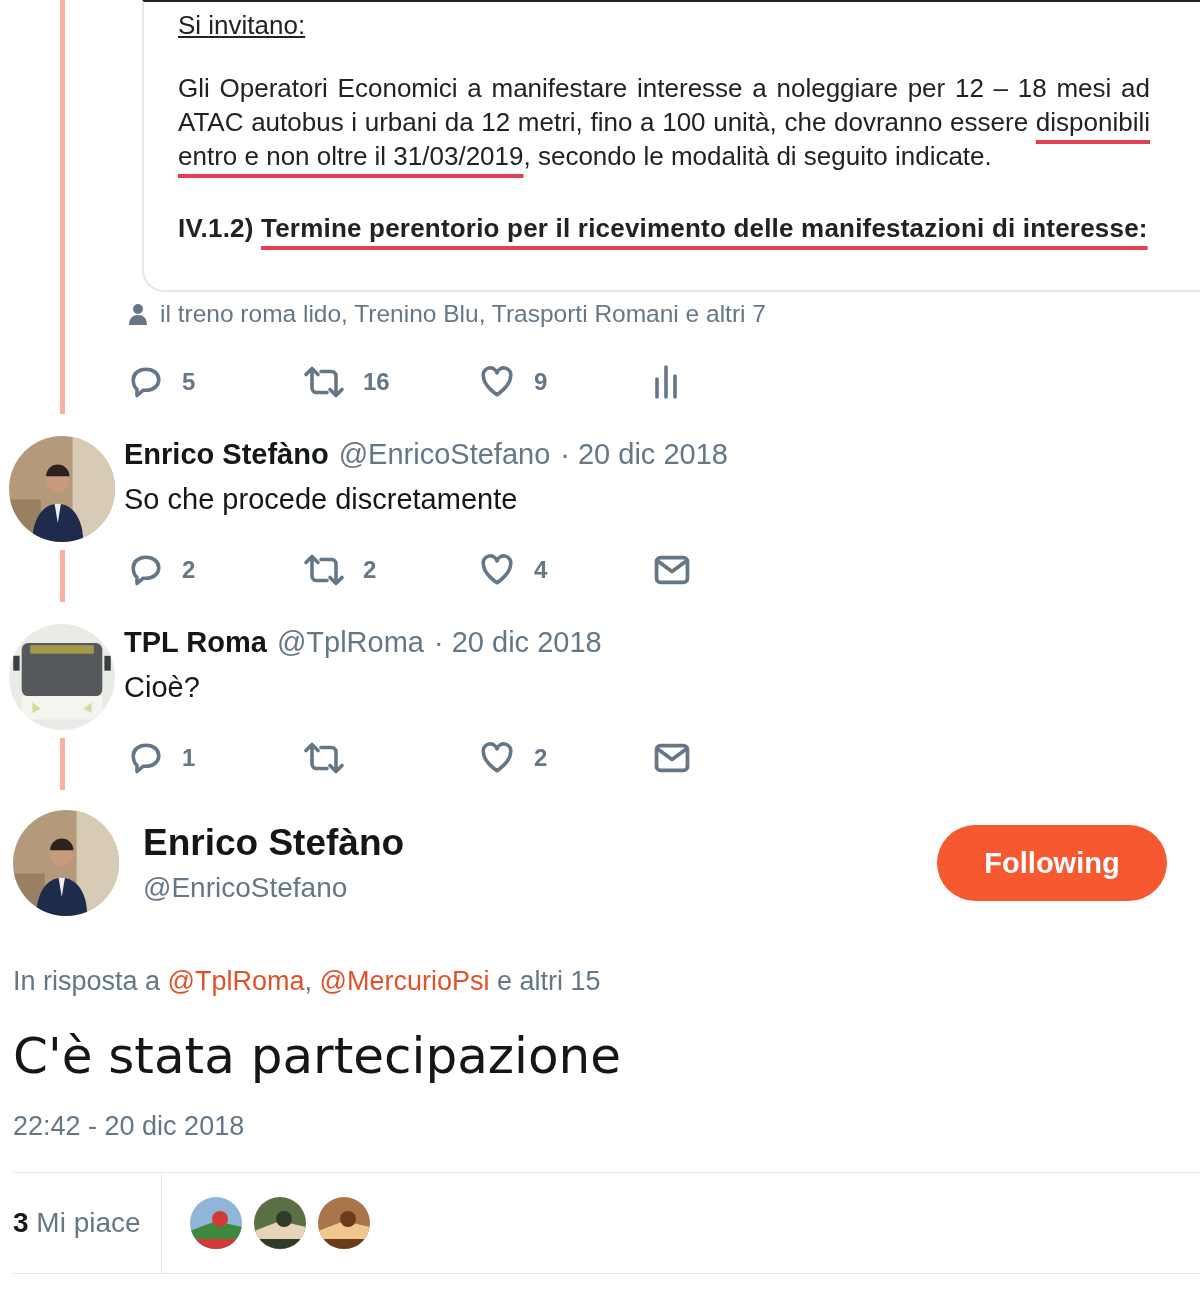 This screenshot has width=1200, height=1313. Describe the element at coordinates (321, 499) in the screenshot. I see `tweet-text: So che procede discretamente` at that location.